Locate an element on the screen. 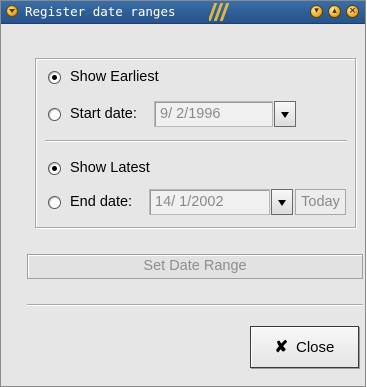  start-date-field: 9/ 2/1996 is located at coordinates (213, 114).